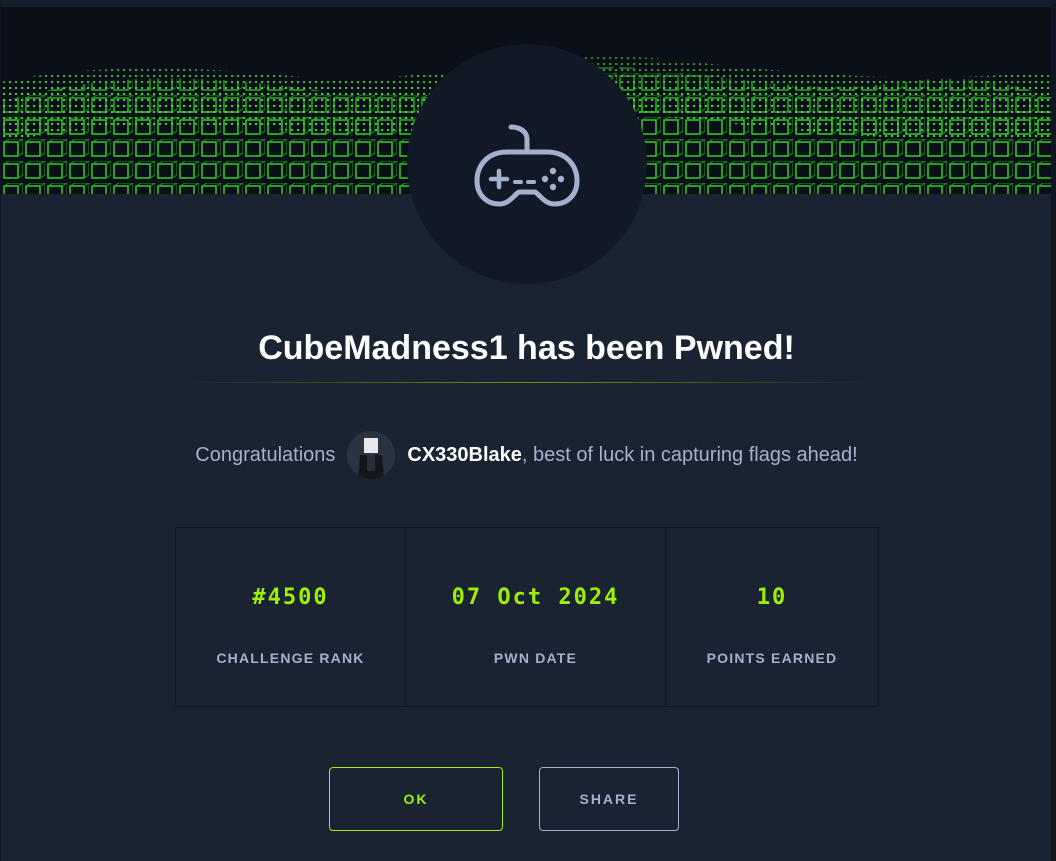 The width and height of the screenshot is (1056, 861). Describe the element at coordinates (416, 799) in the screenshot. I see `ok-button: OK` at that location.